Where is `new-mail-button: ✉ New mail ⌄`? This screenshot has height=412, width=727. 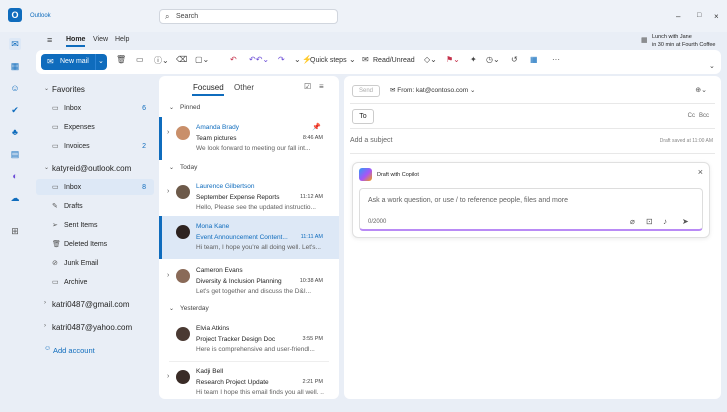 new-mail-button: ✉ New mail ⌄ is located at coordinates (74, 62).